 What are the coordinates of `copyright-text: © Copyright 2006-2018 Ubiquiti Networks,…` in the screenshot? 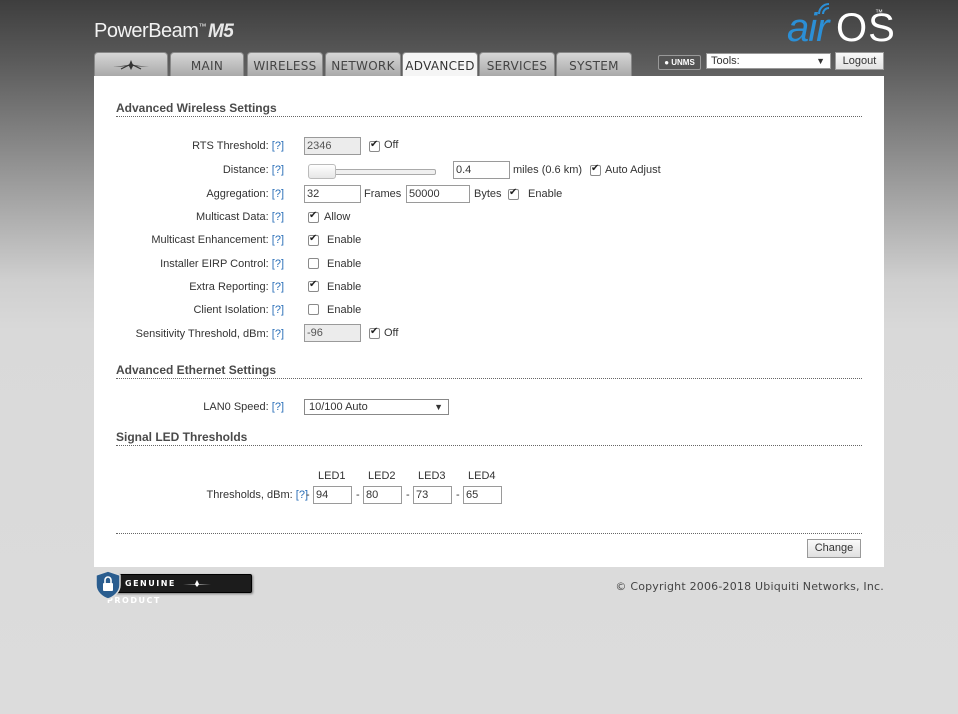 It's located at (749, 586).